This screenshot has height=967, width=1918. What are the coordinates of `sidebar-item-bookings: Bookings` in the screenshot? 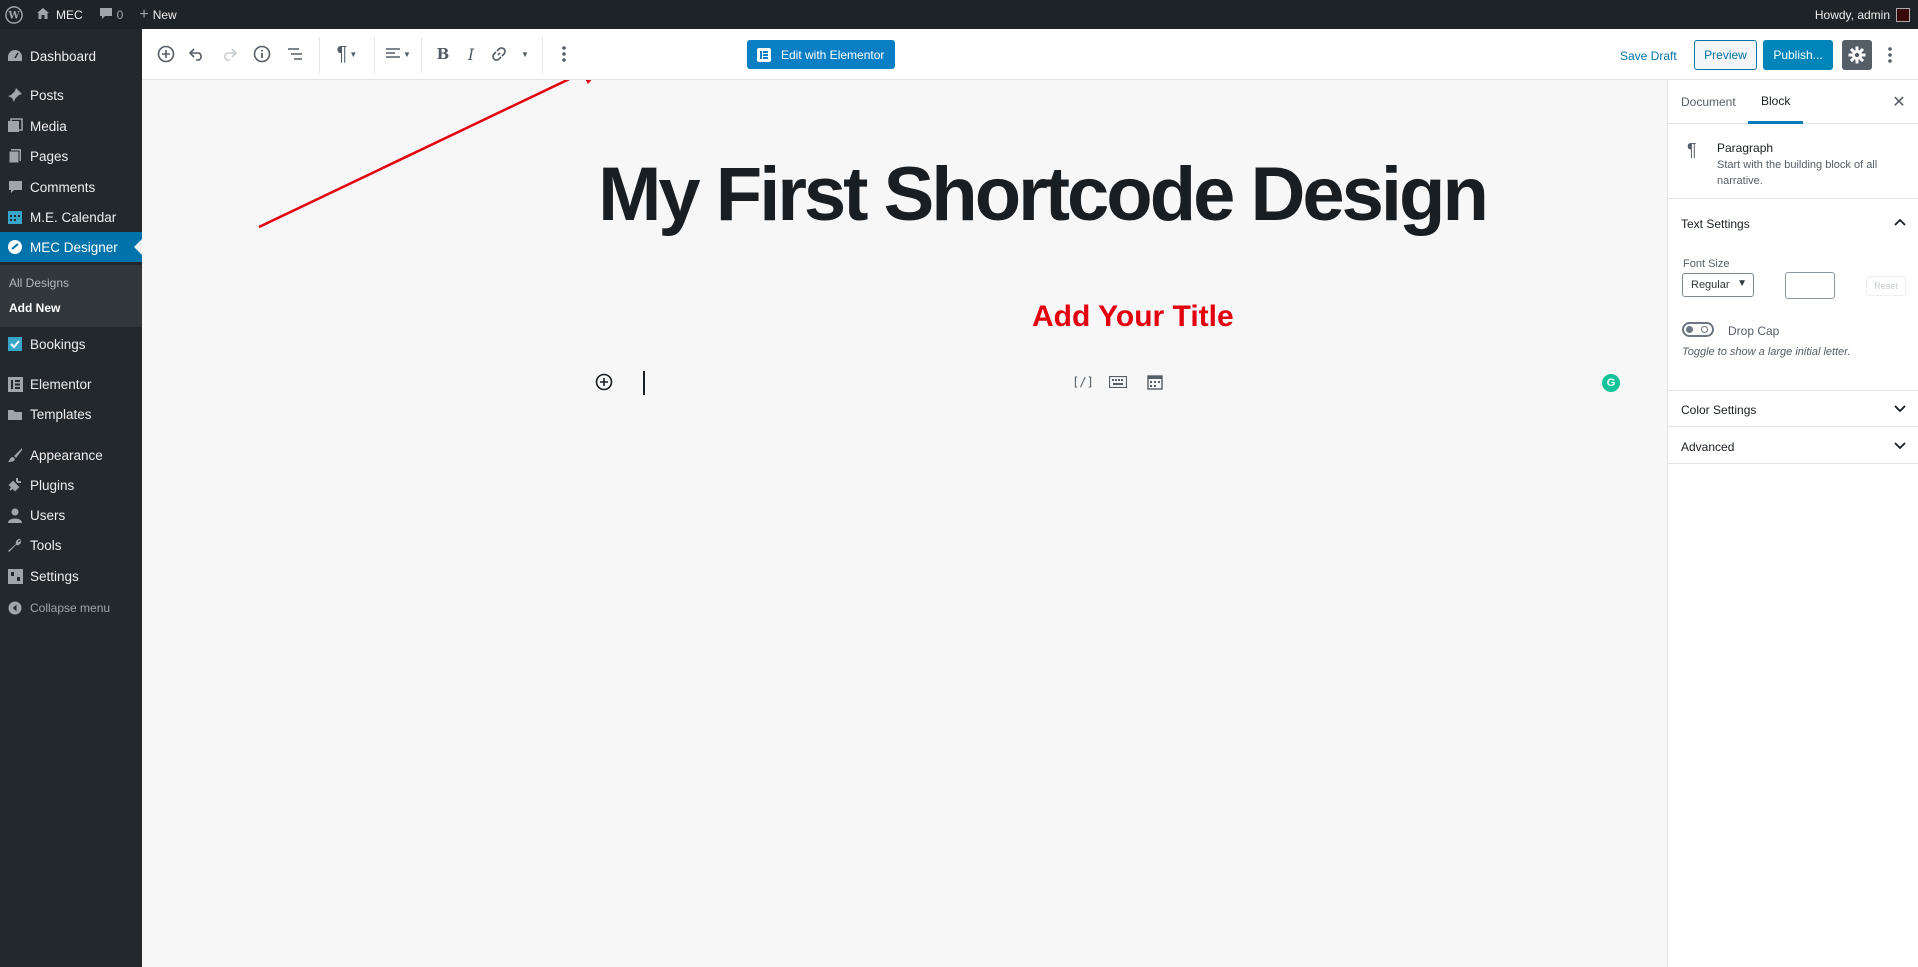 It's located at (71, 344).